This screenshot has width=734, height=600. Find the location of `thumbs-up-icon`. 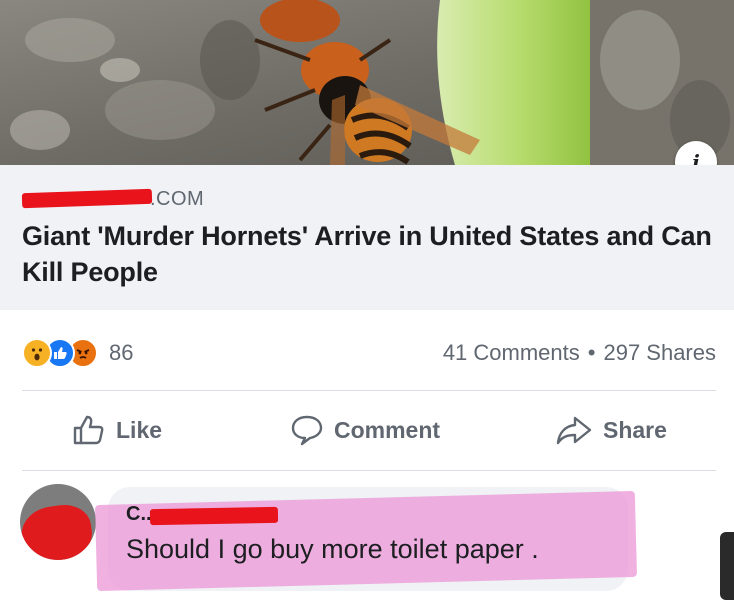

thumbs-up-icon is located at coordinates (88, 430).